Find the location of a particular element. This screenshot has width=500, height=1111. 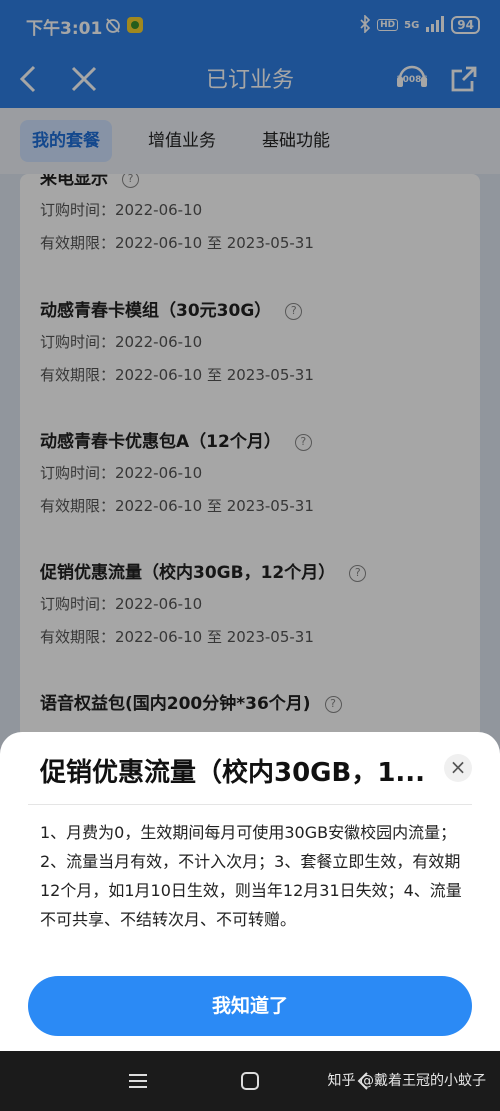

menu-icon is located at coordinates (138, 1081).